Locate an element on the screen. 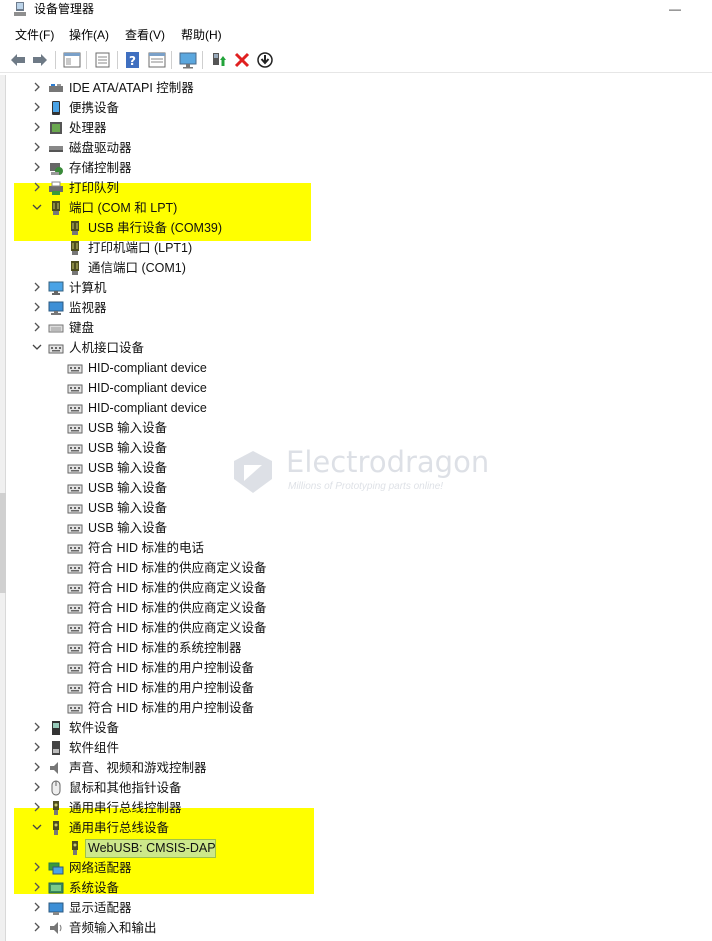  properties-window-icon is located at coordinates (72, 60).